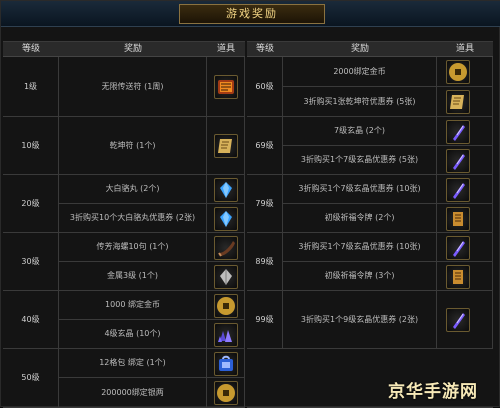  I want to click on right-level-cell: 60级, so click(265, 87).